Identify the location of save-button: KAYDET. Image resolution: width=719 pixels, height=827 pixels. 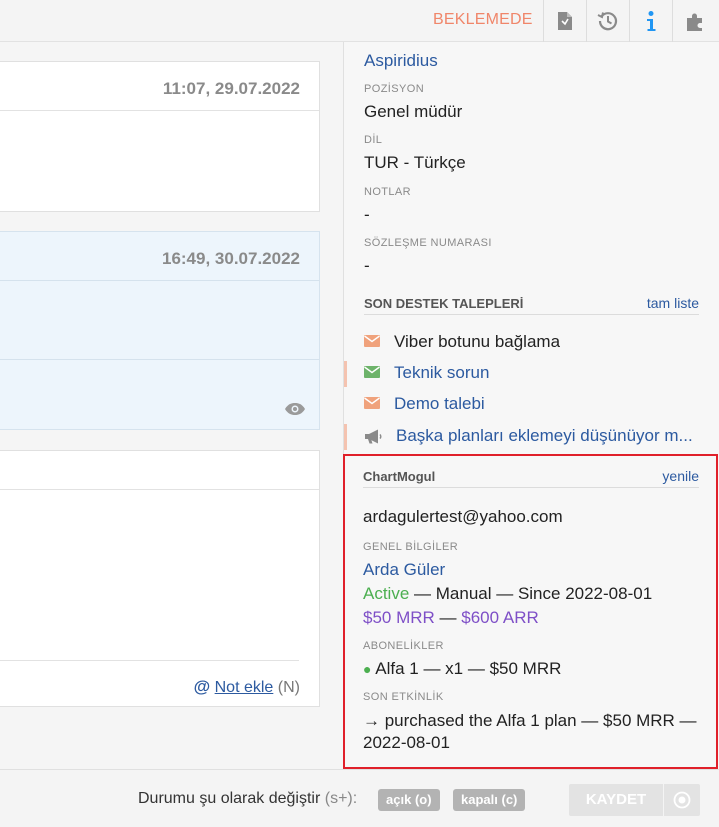
(616, 800).